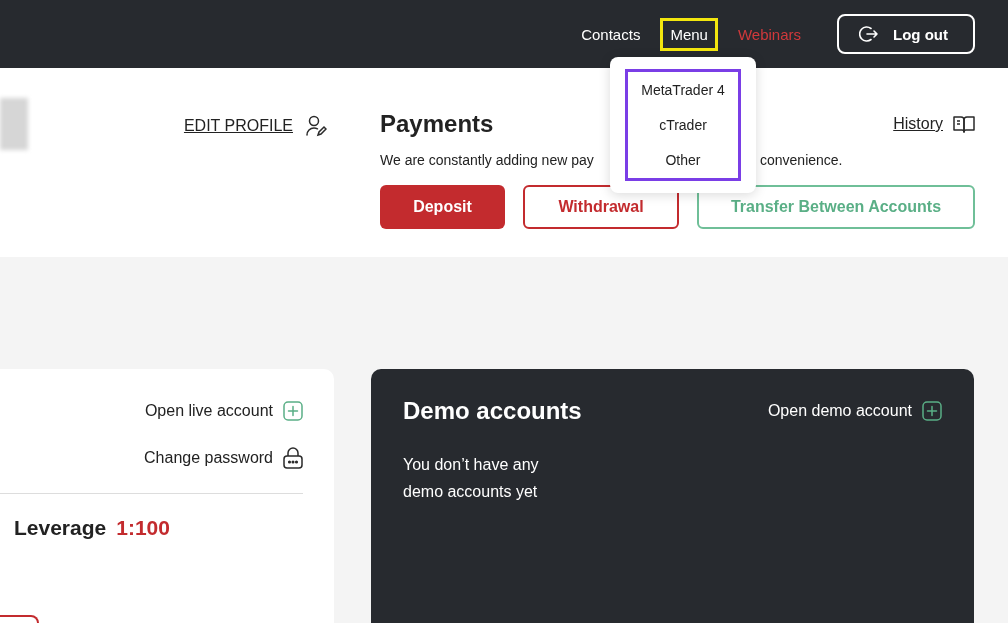  Describe the element at coordinates (906, 34) in the screenshot. I see `logout-button: Log out` at that location.